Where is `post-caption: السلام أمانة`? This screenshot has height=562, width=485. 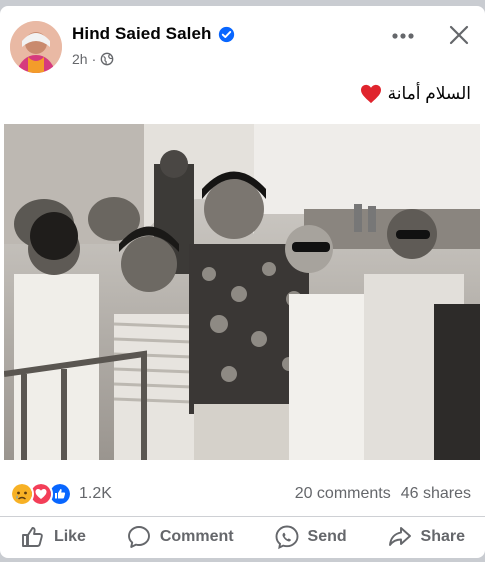 post-caption: السلام أمانة is located at coordinates (415, 94).